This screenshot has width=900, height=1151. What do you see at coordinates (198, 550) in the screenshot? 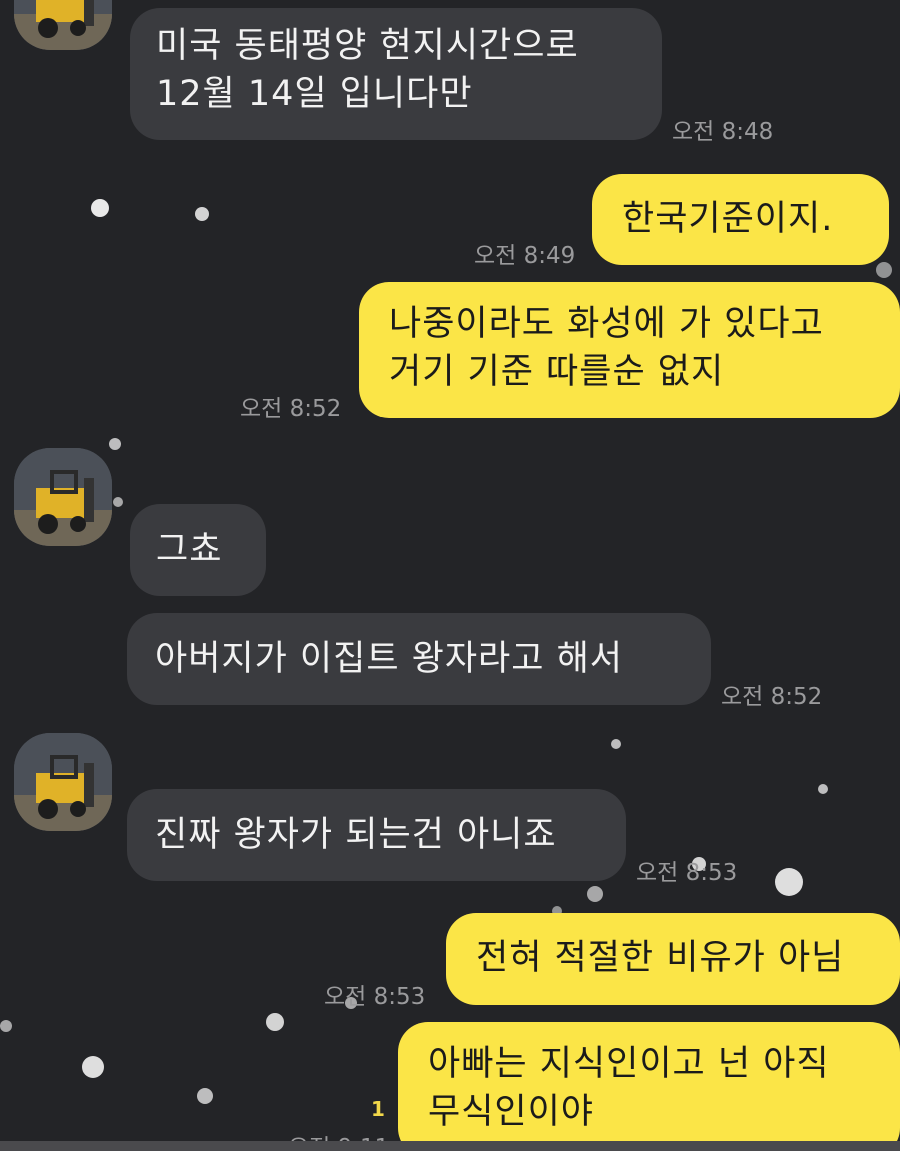
I see `incoming-message-bubble: 그쵸` at bounding box center [198, 550].